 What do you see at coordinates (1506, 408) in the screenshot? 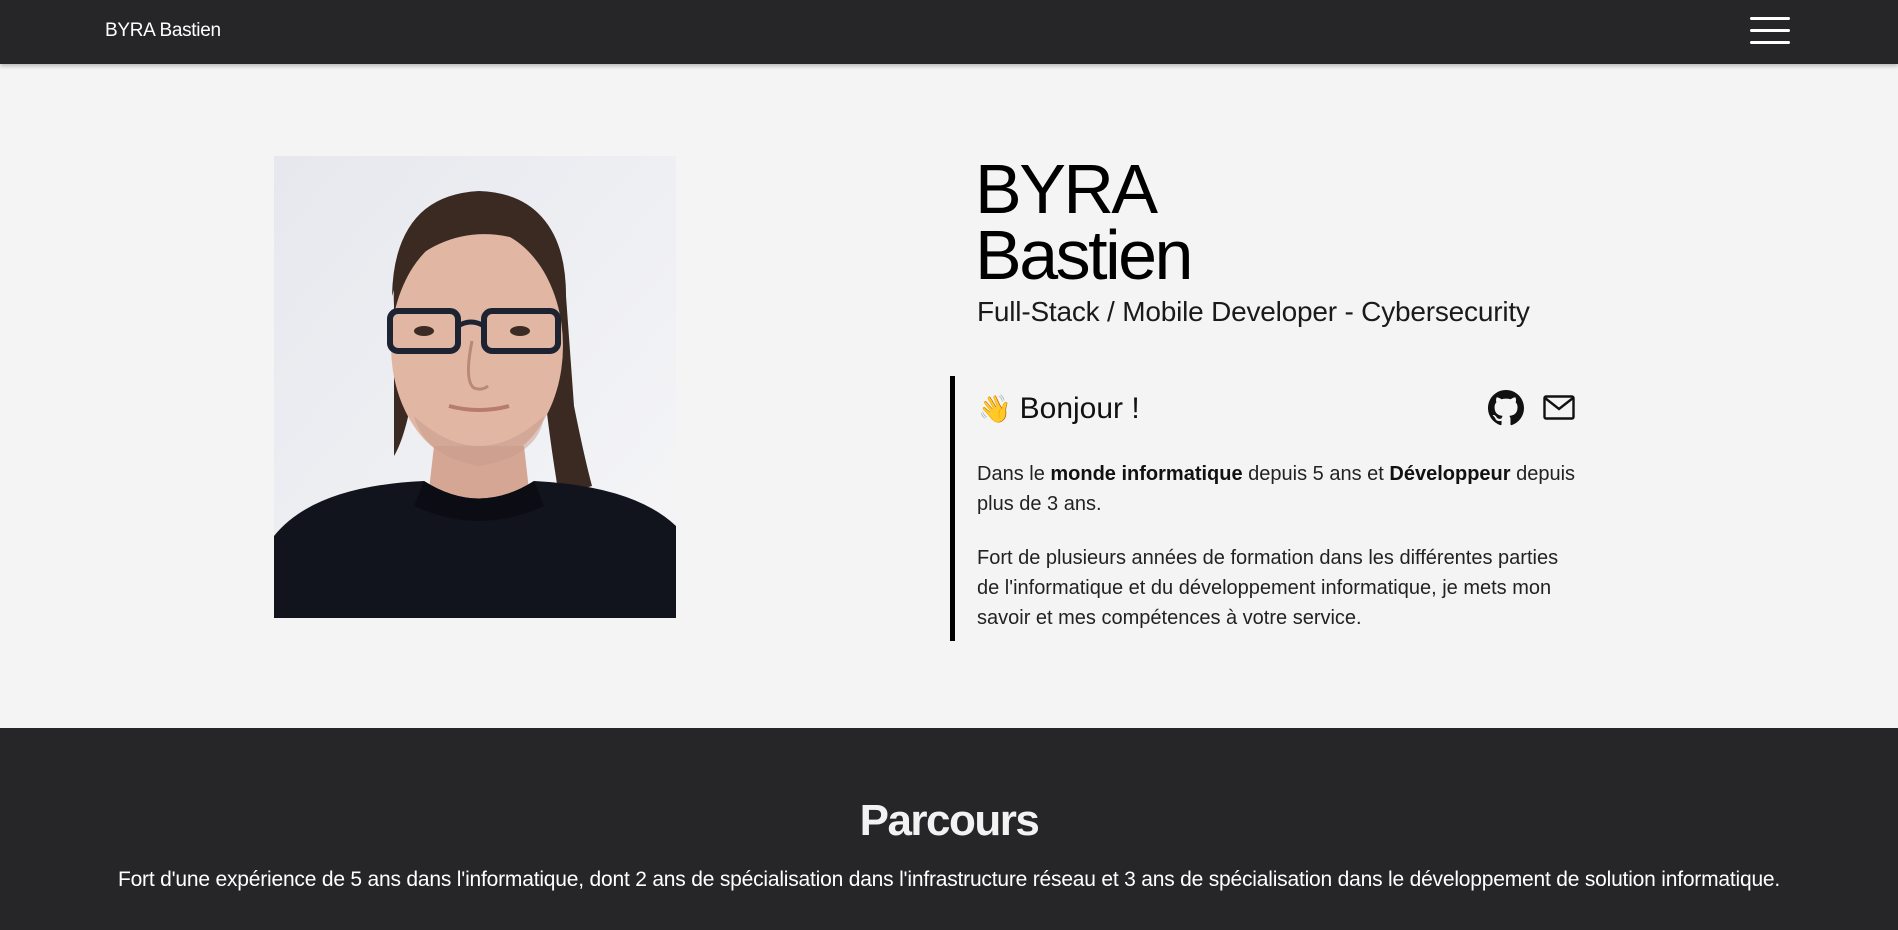
I see `github-icon` at bounding box center [1506, 408].